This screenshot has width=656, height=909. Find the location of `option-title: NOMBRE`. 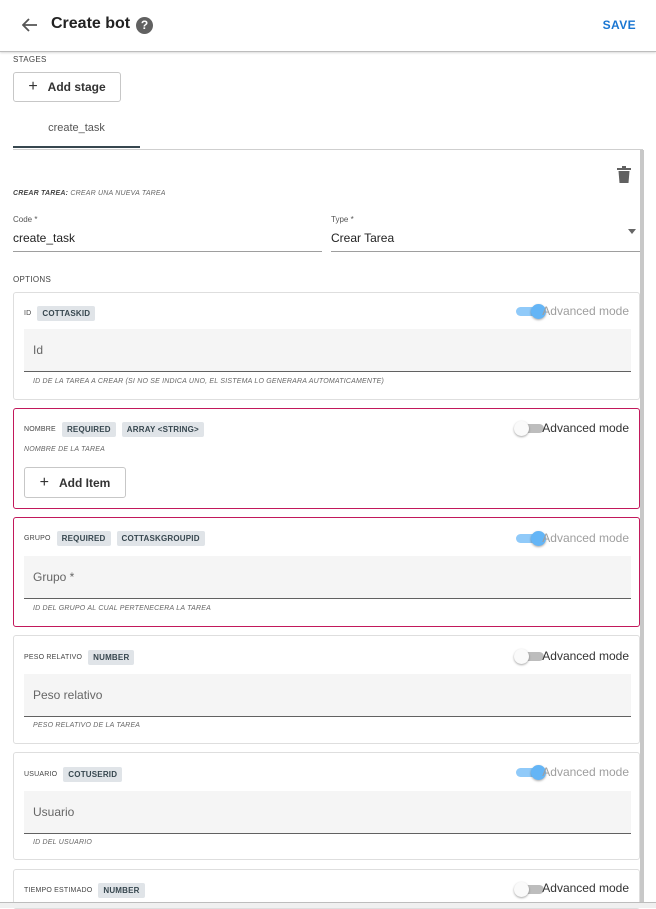

option-title: NOMBRE is located at coordinates (40, 429).